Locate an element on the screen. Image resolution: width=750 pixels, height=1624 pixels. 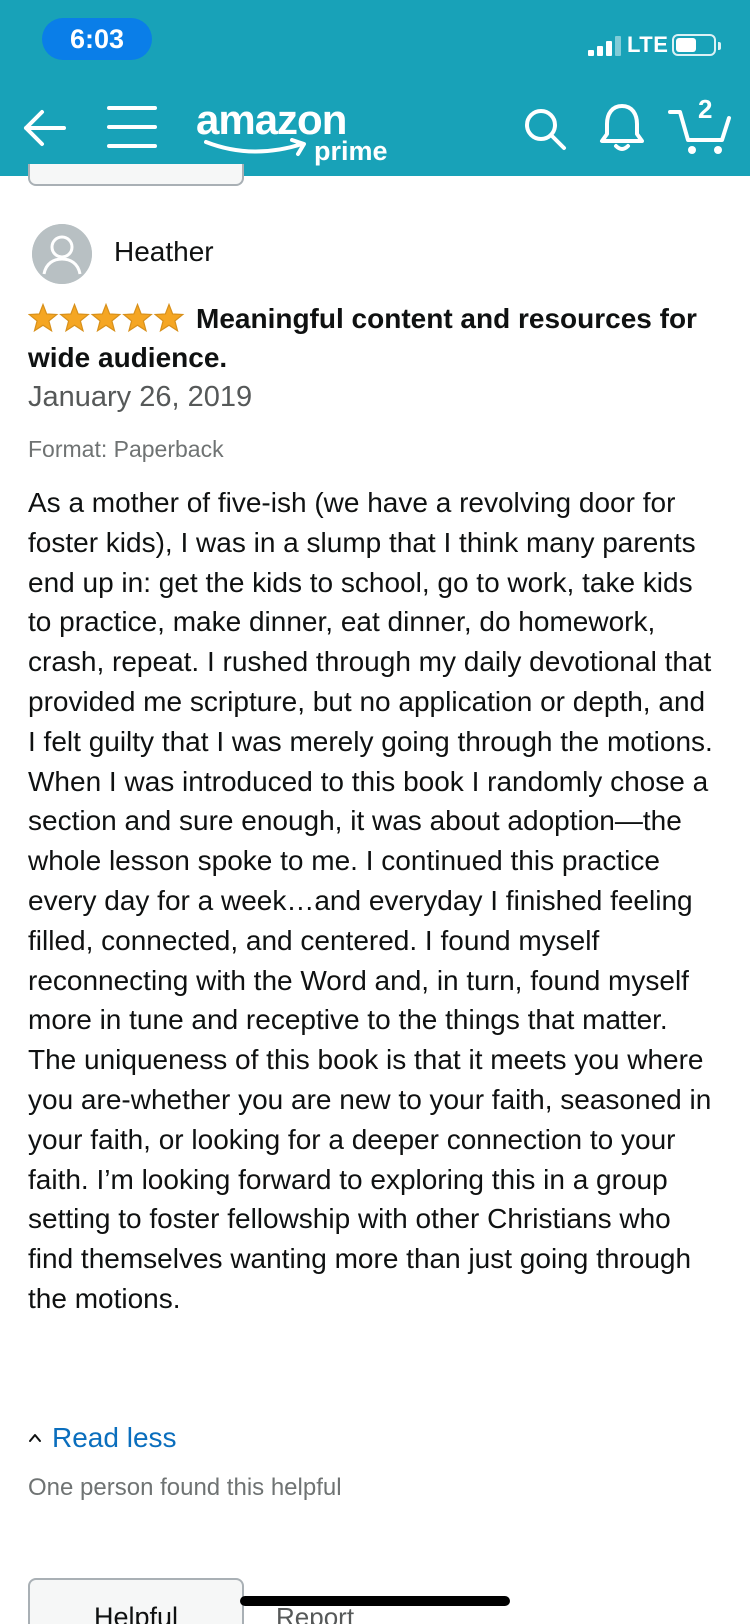
reviewer-profile: Heather is located at coordinates (232, 254).